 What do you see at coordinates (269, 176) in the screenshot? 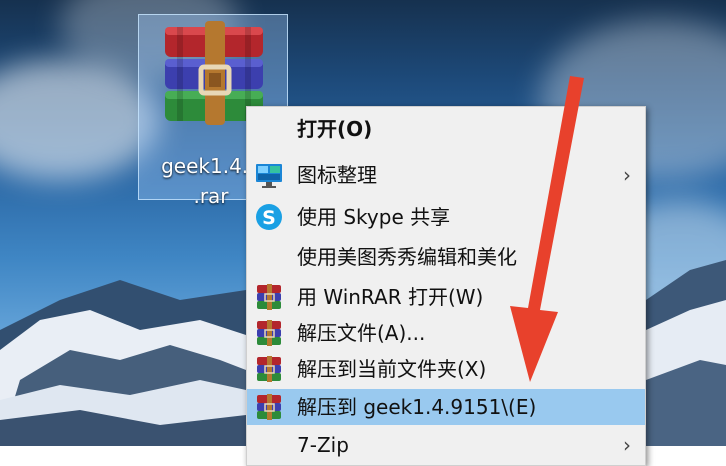
I see `monitor-icon` at bounding box center [269, 176].